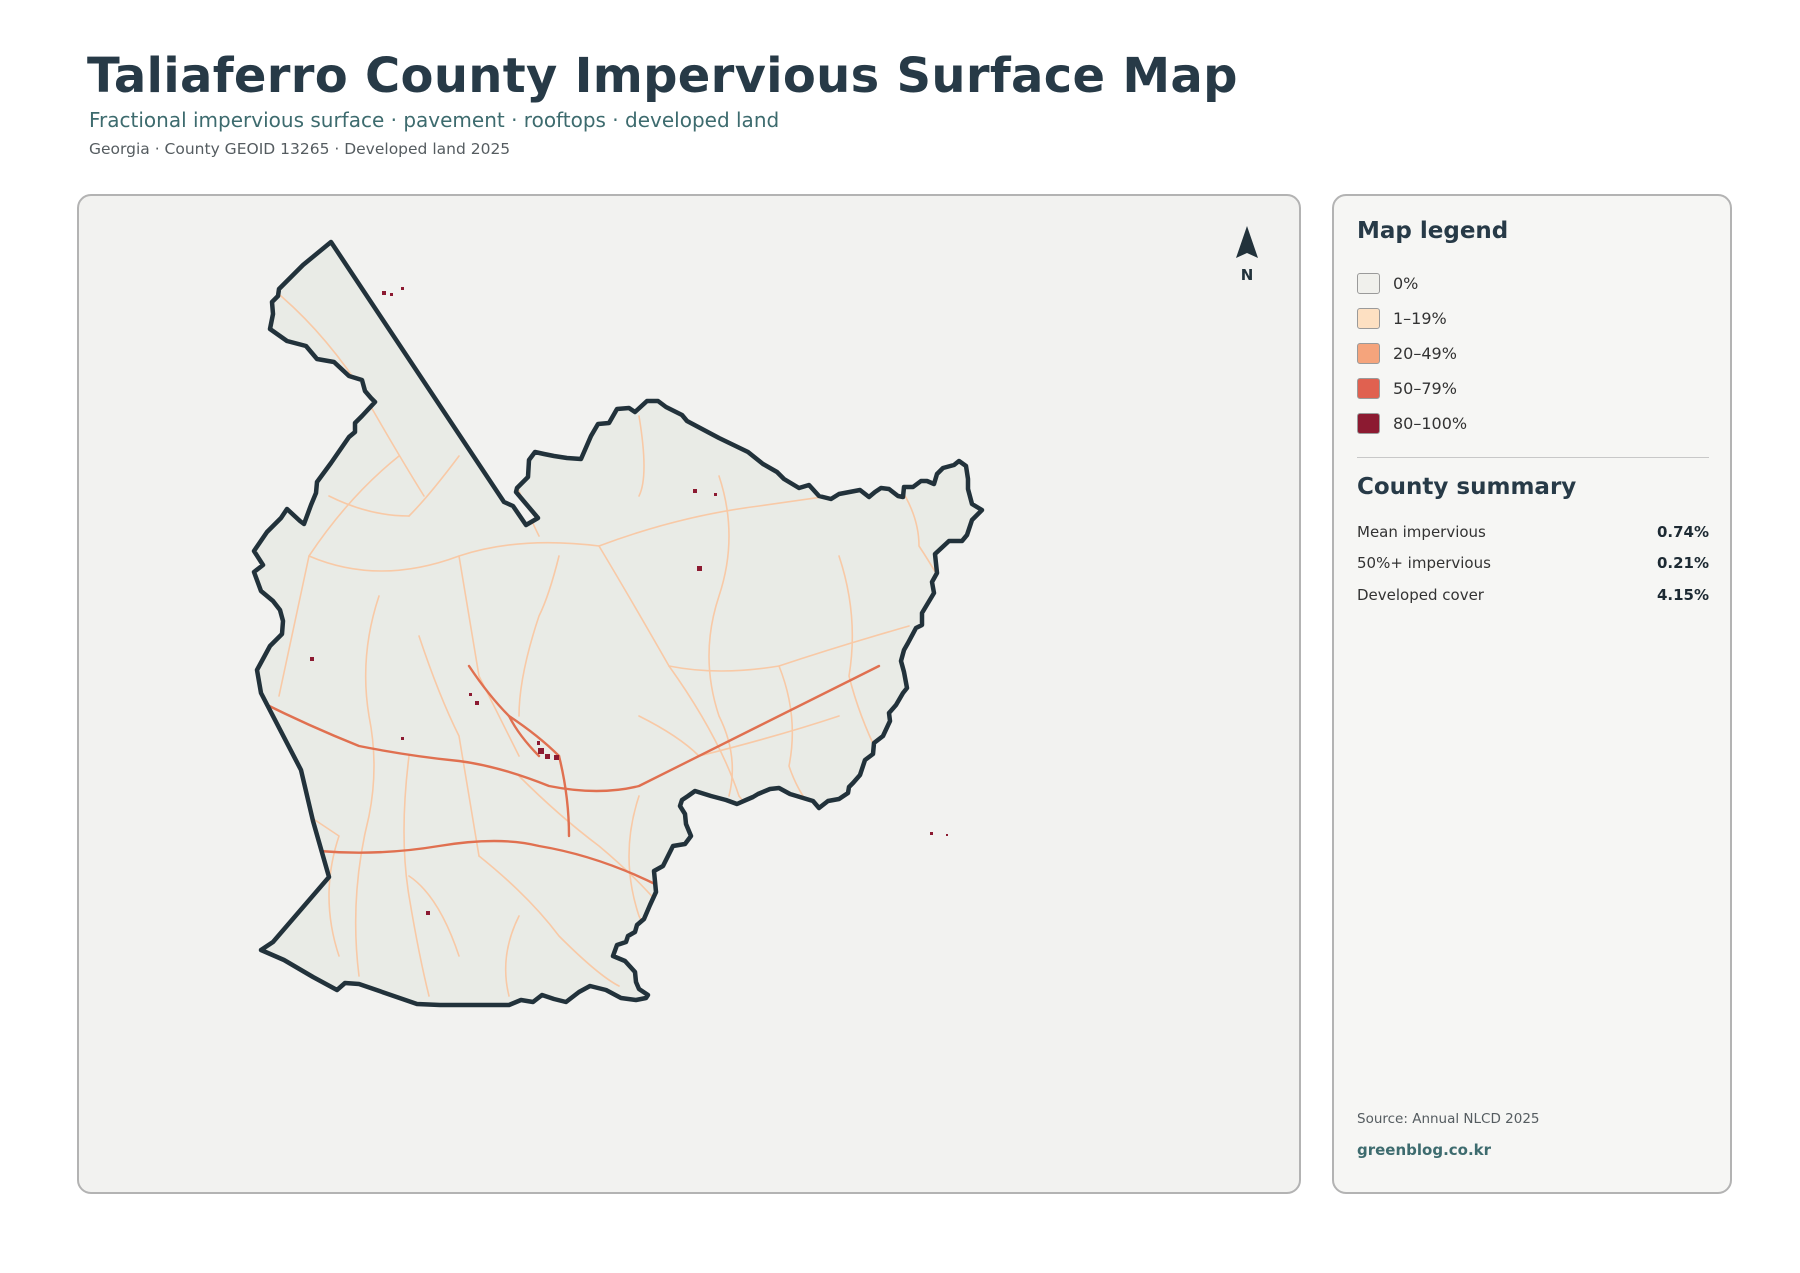  I want to click on summary-value: 0.74%, so click(1682, 531).